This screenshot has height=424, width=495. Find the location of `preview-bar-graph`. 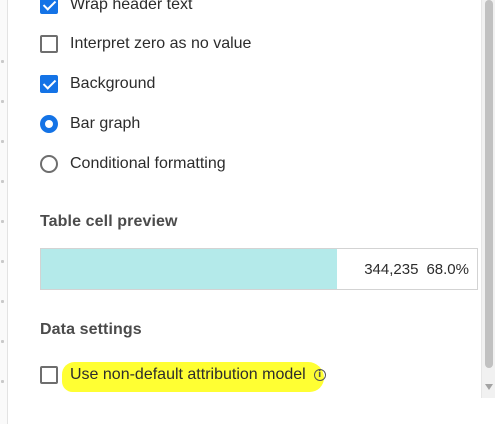

preview-bar-graph is located at coordinates (189, 269).